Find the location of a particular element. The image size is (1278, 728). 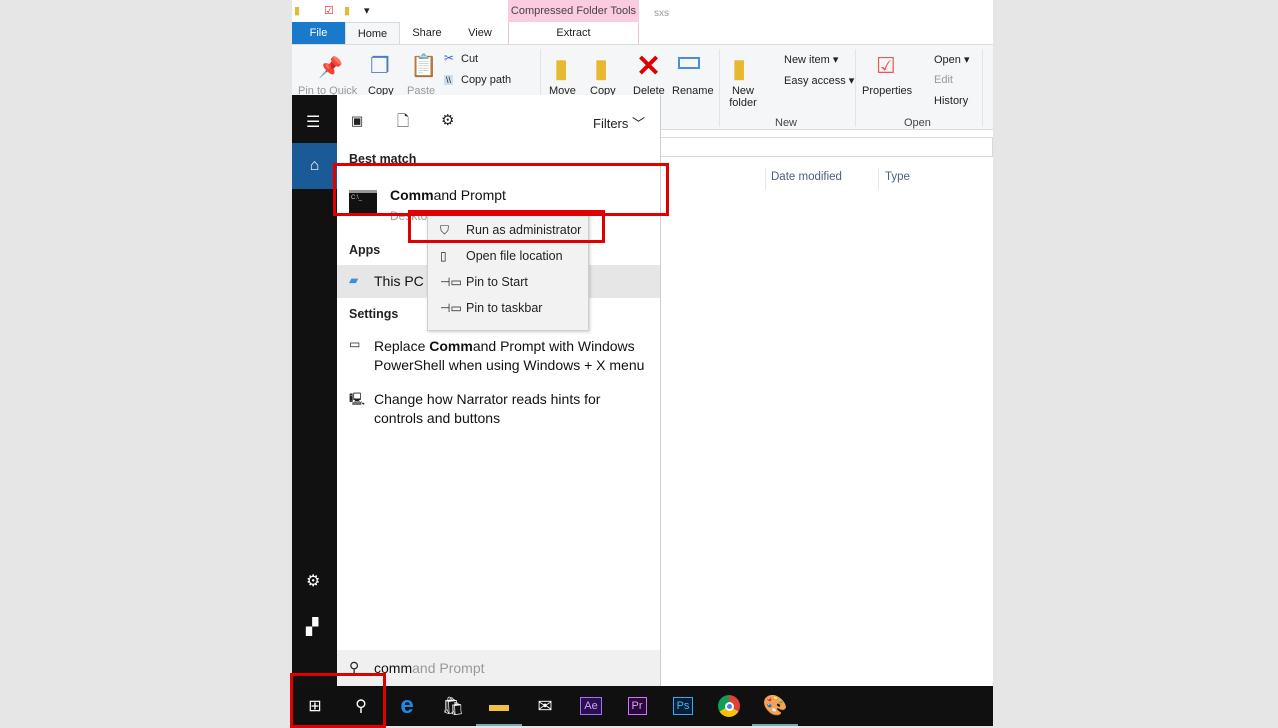

taskbar: ⊞ ⚲ e 🛍 ▬ ✉ Ae Pr Ps 🎨 is located at coordinates (642, 706).